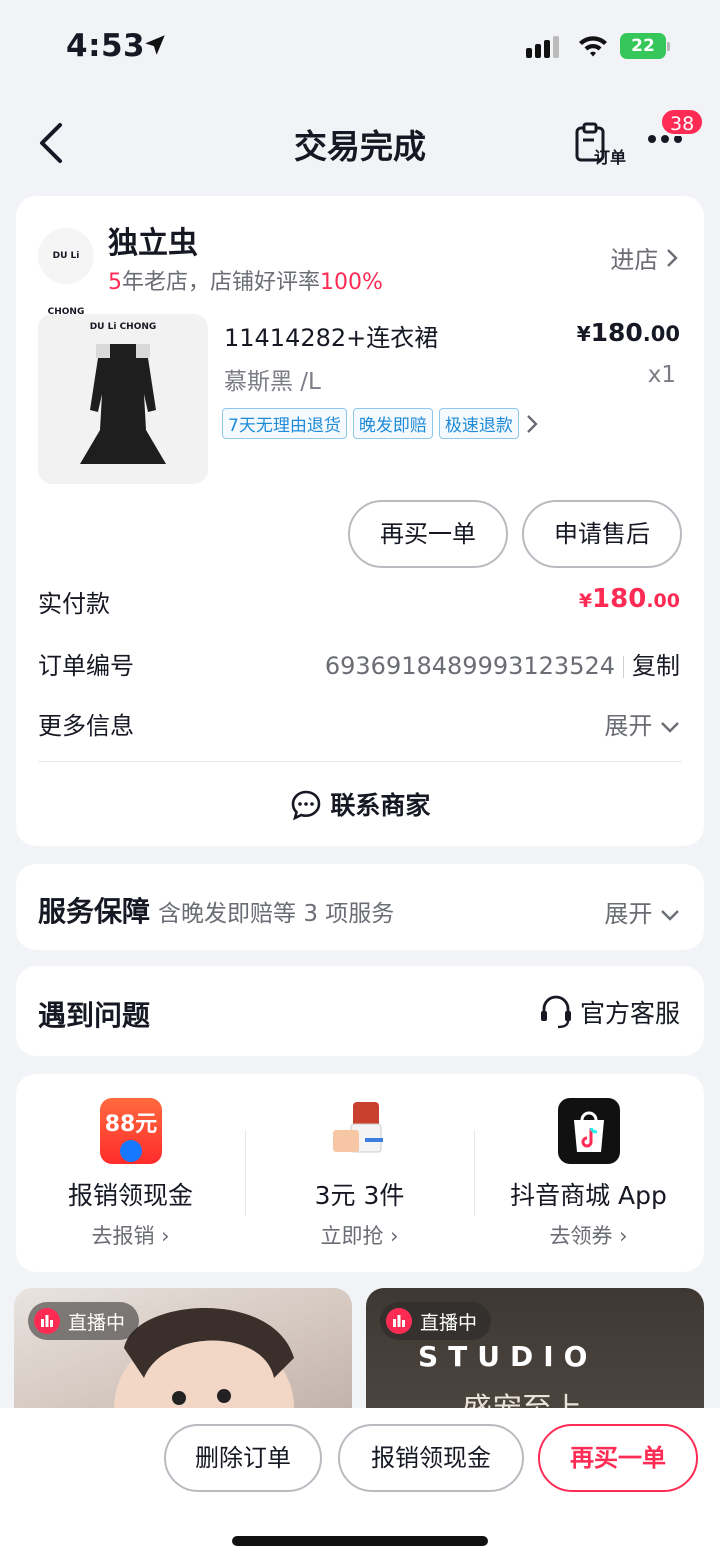 The height and width of the screenshot is (1558, 720). What do you see at coordinates (360, 1541) in the screenshot?
I see `home-indicator` at bounding box center [360, 1541].